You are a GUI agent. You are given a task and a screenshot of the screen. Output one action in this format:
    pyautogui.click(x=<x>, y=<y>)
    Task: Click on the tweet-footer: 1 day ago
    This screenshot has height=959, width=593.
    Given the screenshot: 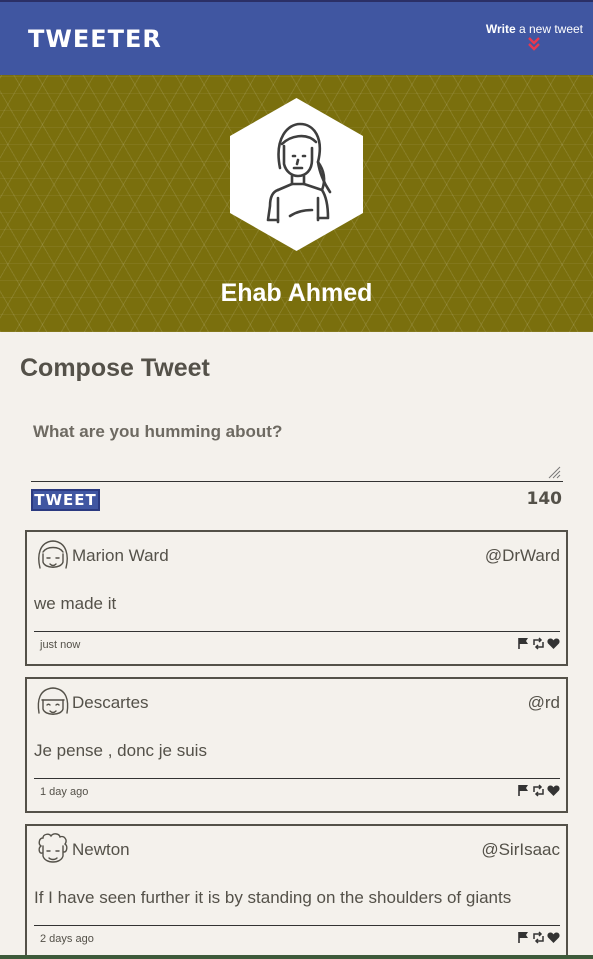 What is the action you would take?
    pyautogui.click(x=297, y=793)
    